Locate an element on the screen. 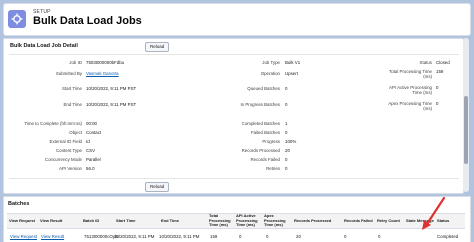 The width and height of the screenshot is (474, 242). label-external-id-field: External ID Field is located at coordinates (65, 141).